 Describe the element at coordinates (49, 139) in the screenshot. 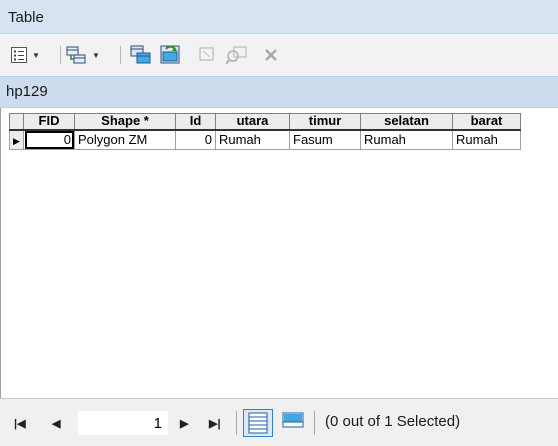

I see `cell-fid: 0` at that location.